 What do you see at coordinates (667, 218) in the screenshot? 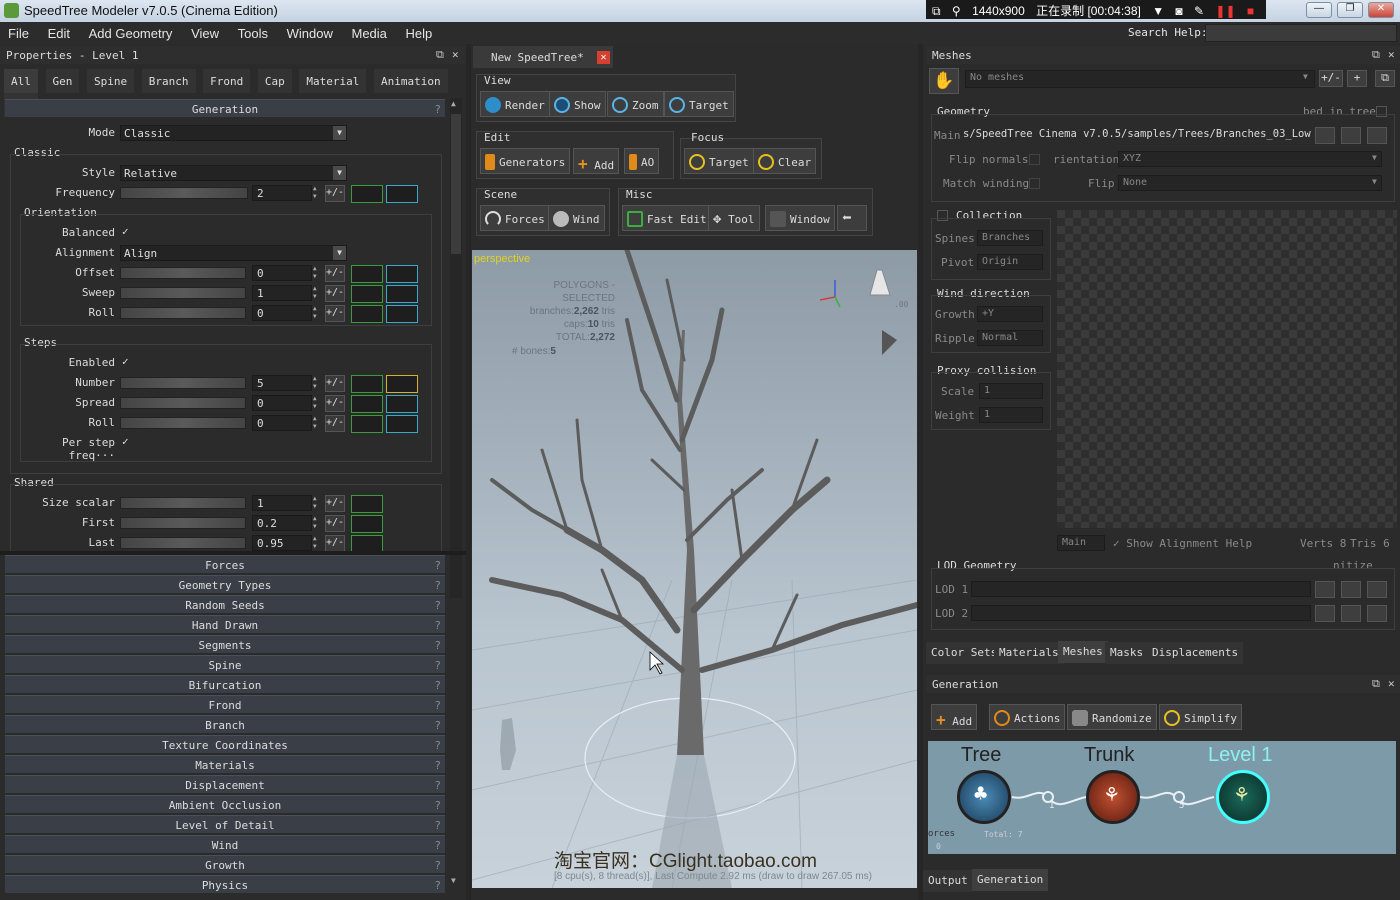
I see `fast-edit-button: Fast Edit` at bounding box center [667, 218].